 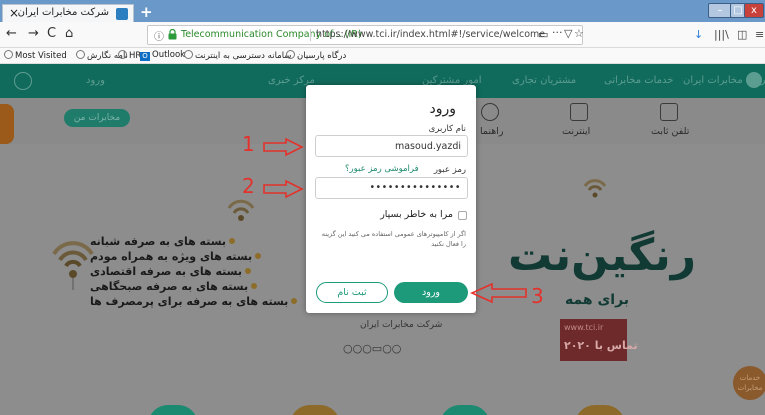 What do you see at coordinates (174, 286) in the screenshot?
I see `package-bullet: بسته های به صرفه صبحگاهی` at bounding box center [174, 286].